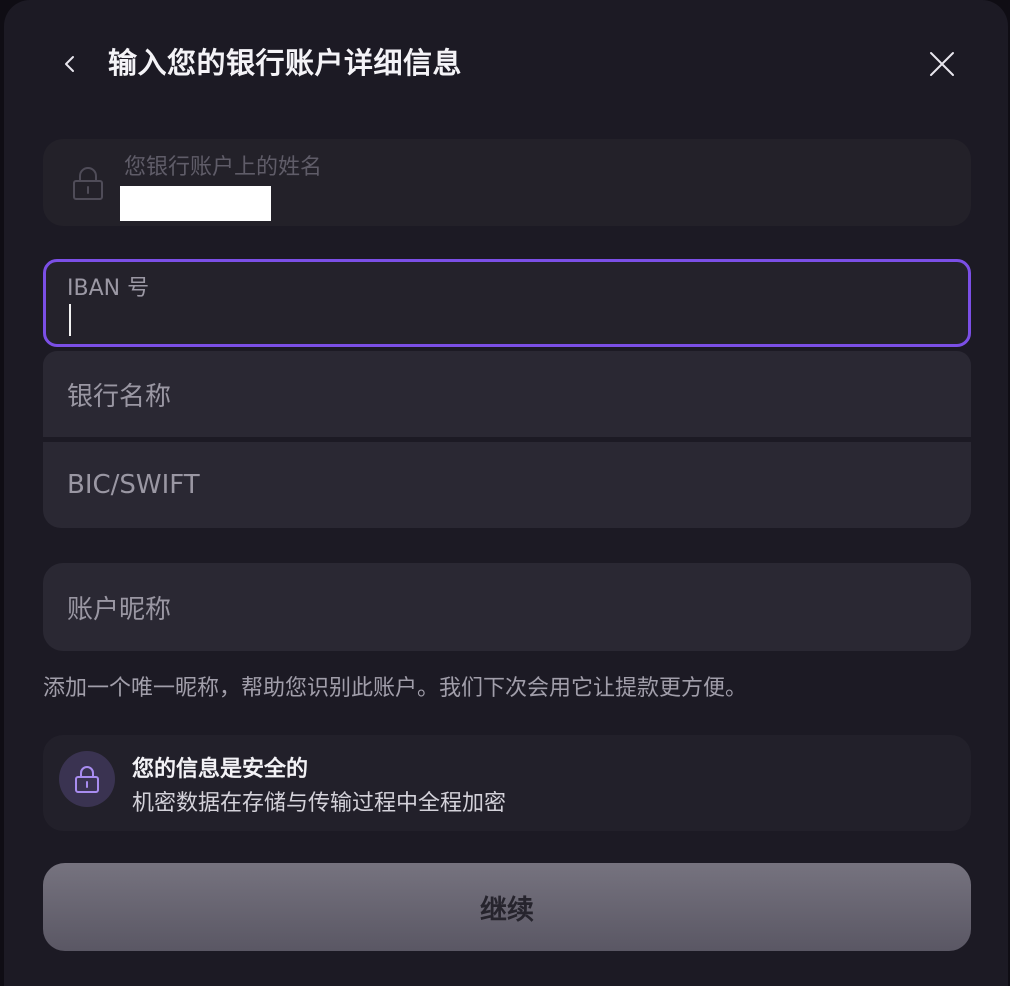 Image resolution: width=1010 pixels, height=986 pixels. What do you see at coordinates (285, 63) in the screenshot?
I see `page-title: 输入您的银行账户详细信息` at bounding box center [285, 63].